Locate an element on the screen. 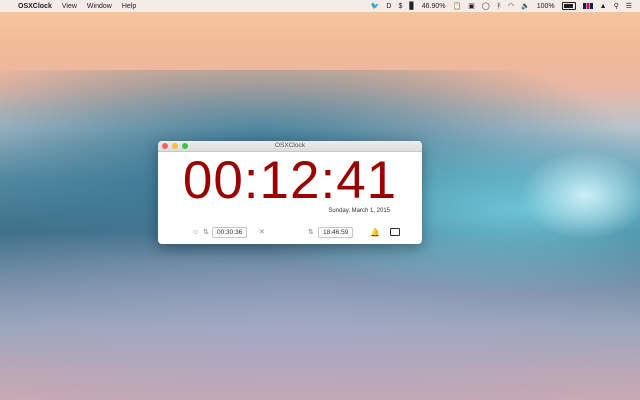 The image size is (640, 400). d-app-icon: D is located at coordinates (388, 6).